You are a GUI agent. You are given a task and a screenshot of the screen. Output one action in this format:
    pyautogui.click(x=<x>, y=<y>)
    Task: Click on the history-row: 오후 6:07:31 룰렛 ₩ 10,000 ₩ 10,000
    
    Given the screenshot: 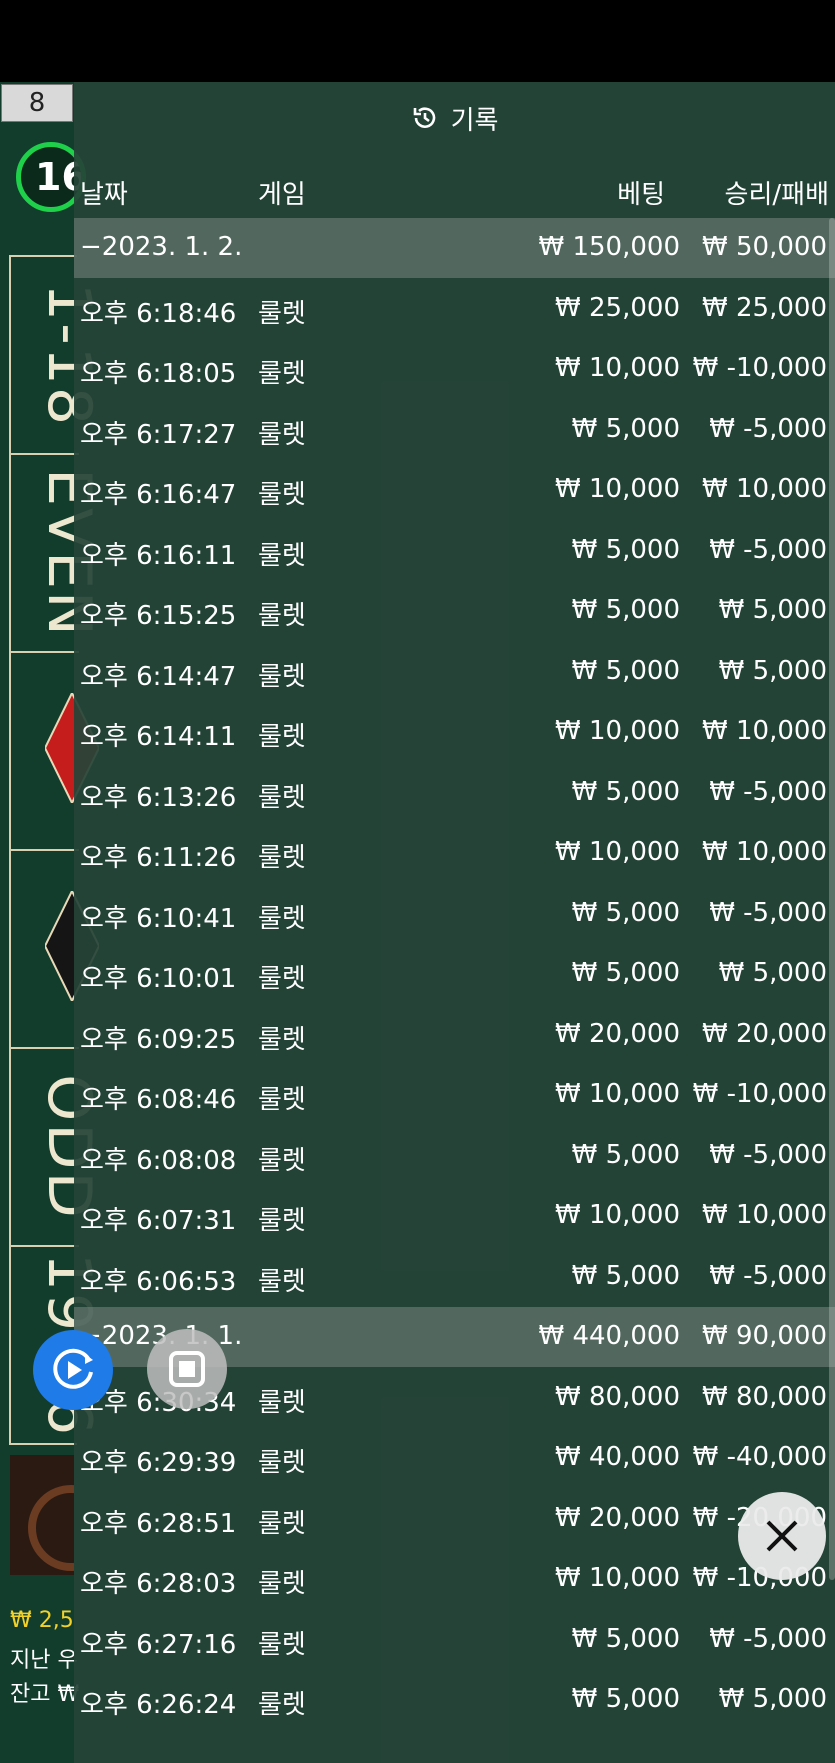 What is the action you would take?
    pyautogui.click(x=454, y=1216)
    